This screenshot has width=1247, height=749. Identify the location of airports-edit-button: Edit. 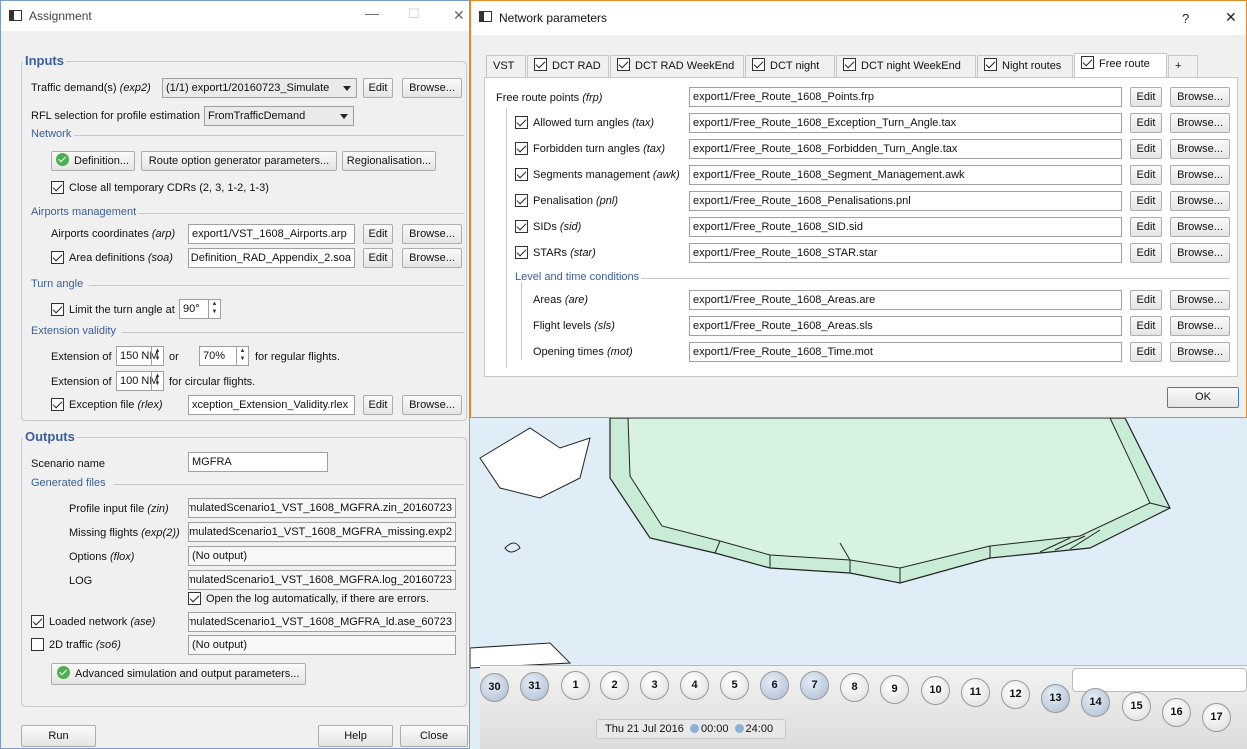
(378, 234).